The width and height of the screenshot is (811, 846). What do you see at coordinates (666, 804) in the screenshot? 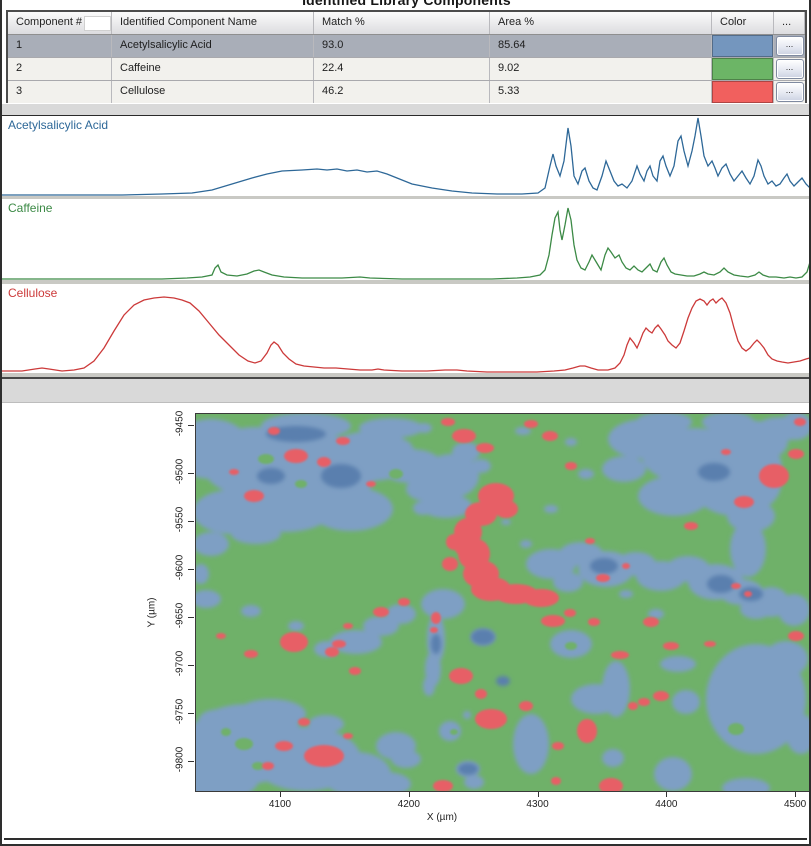
I see `x-axis-tick-label: 4400` at bounding box center [666, 804].